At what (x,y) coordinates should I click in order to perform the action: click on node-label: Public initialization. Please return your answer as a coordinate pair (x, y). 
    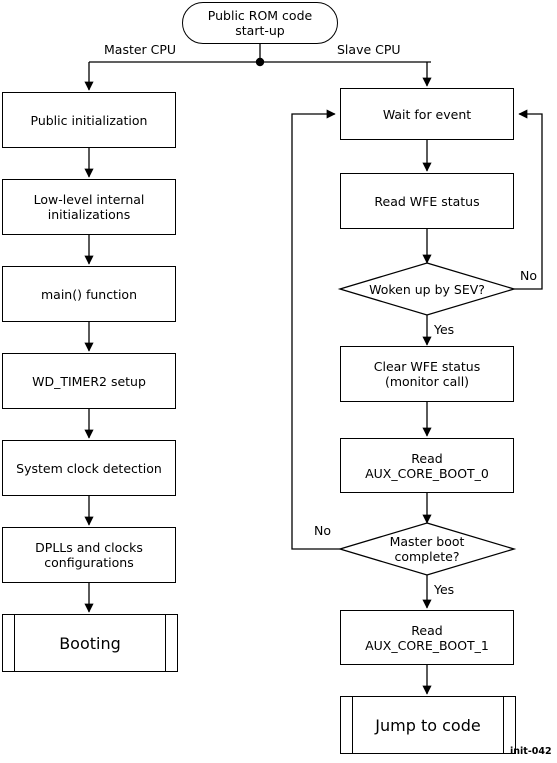
    Looking at the image, I should click on (89, 120).